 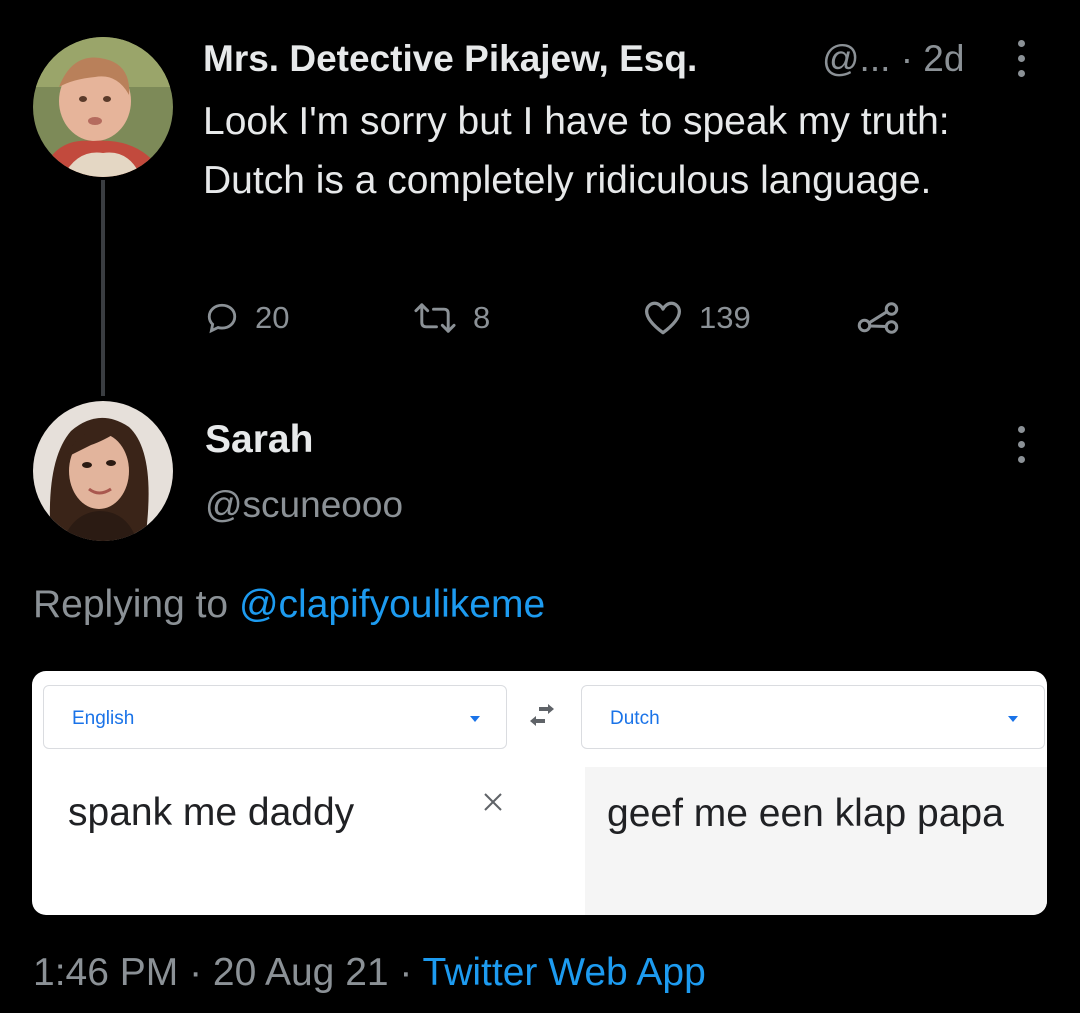 I want to click on replying-to-mention: @clapifyoulikeme, so click(x=392, y=604).